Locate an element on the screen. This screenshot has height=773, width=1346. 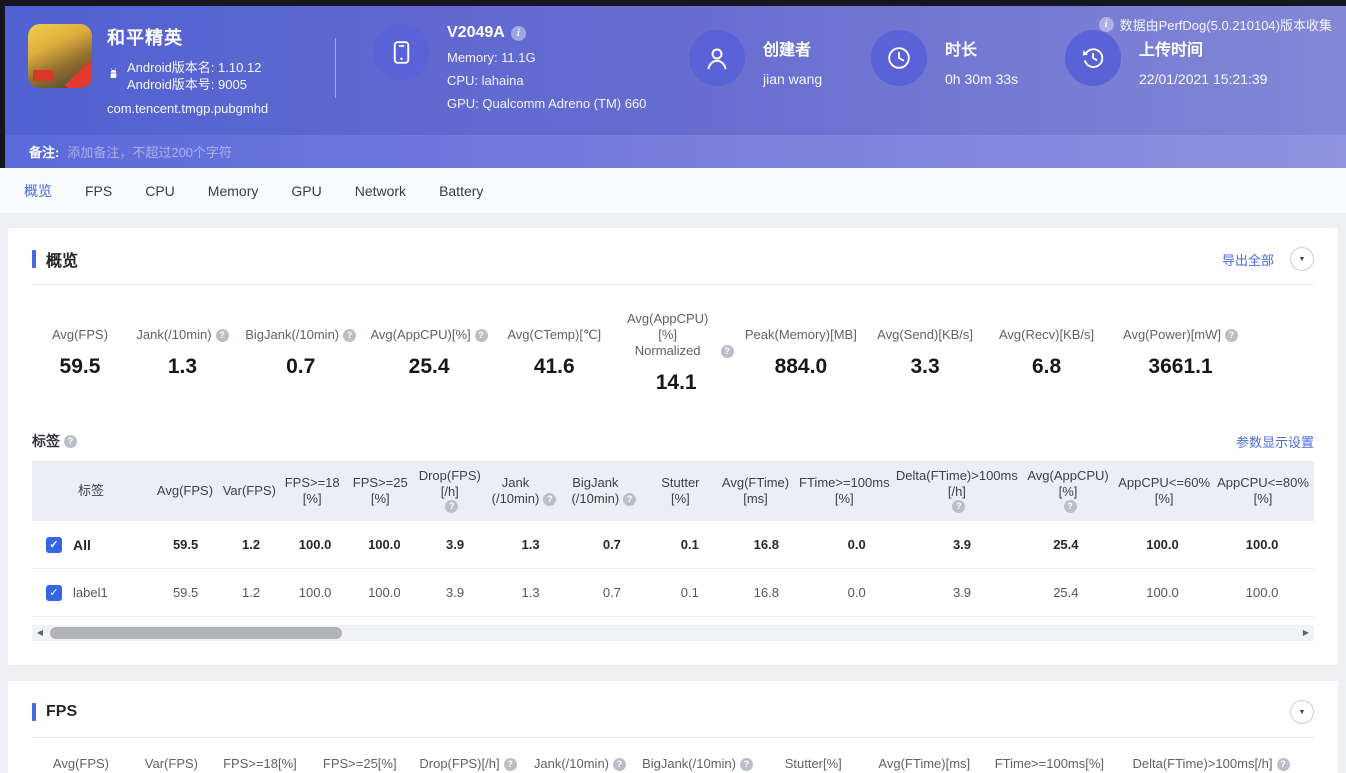
metric-fps-ge18: FPS>=18[%] 100.0 is located at coordinates (260, 763).